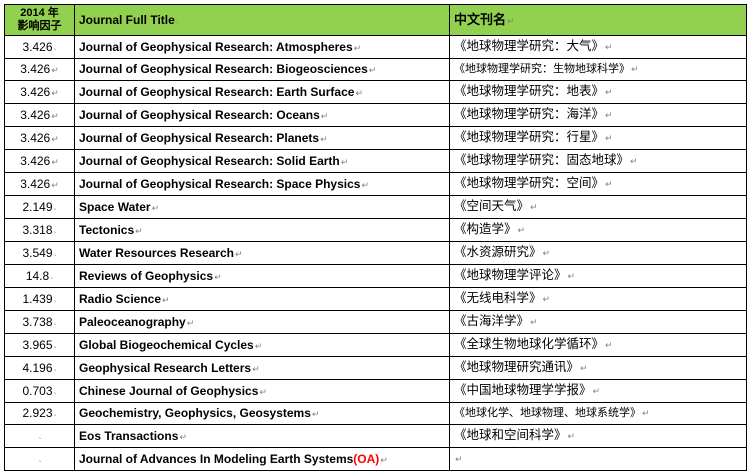 The height and width of the screenshot is (471, 750). What do you see at coordinates (262, 299) in the screenshot?
I see `journal-title-cell: Radio Science↵` at bounding box center [262, 299].